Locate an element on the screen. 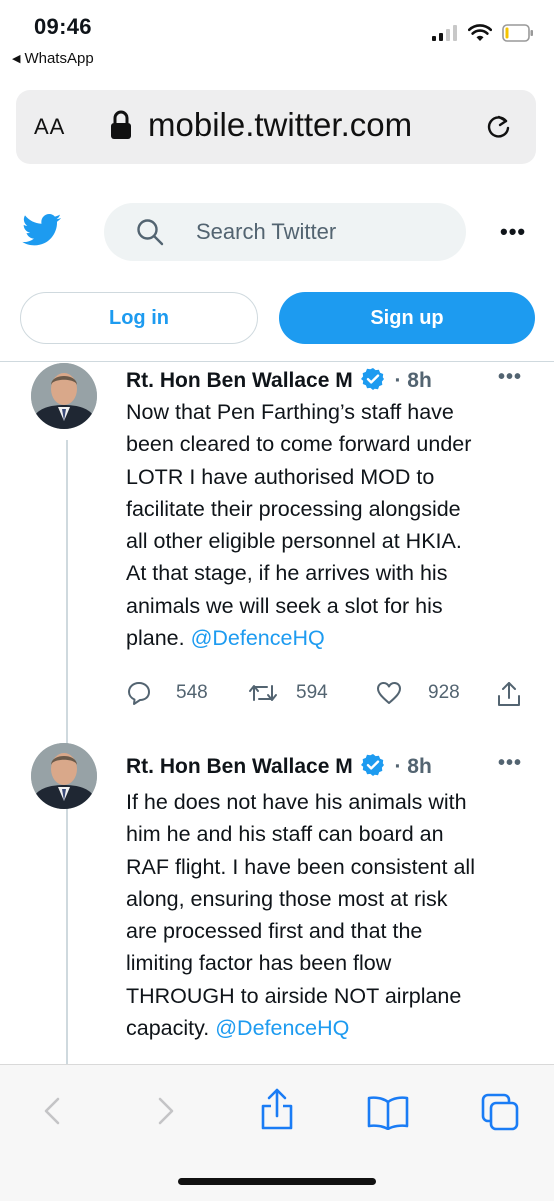 The width and height of the screenshot is (554, 1201). url-text: mobile.twitter.com is located at coordinates (280, 125).